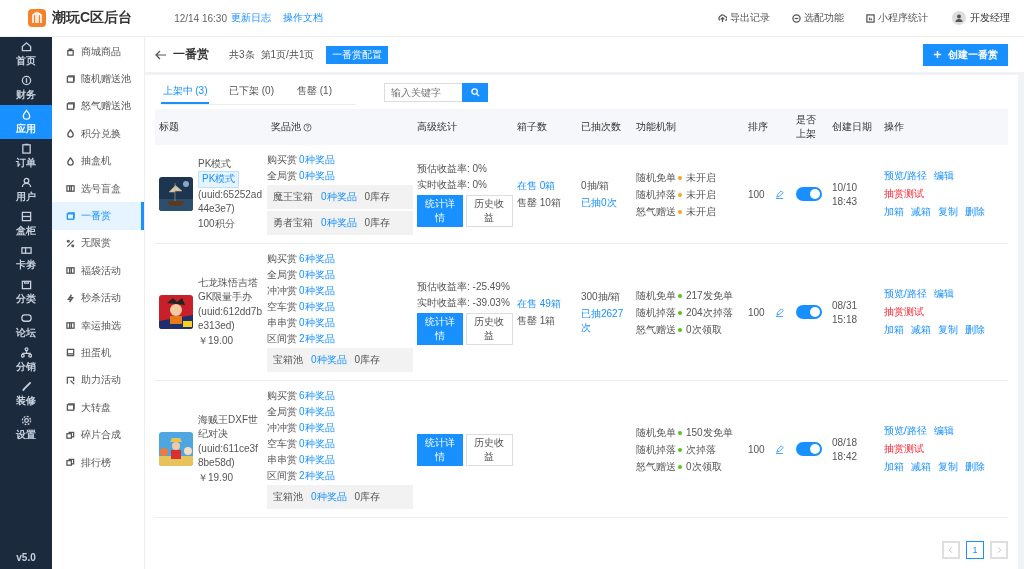 The image size is (1024, 569). I want to click on header-action: 导出记录, so click(744, 18).